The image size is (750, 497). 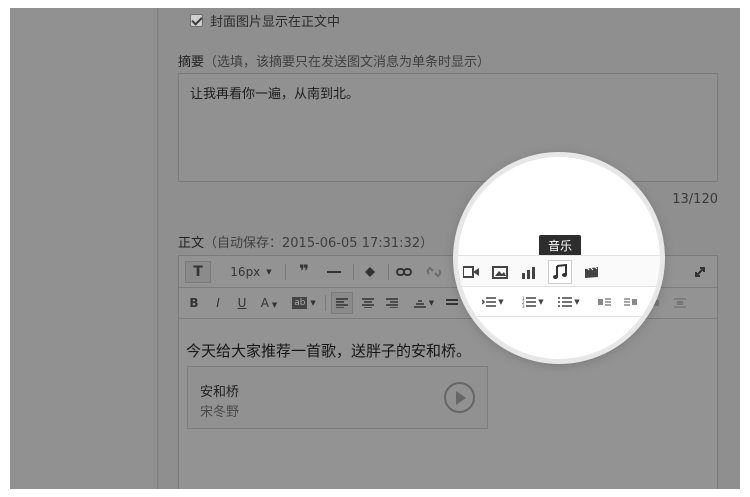 I want to click on magnified-ordered-list-button: 1 2 3 ▼, so click(x=533, y=302).